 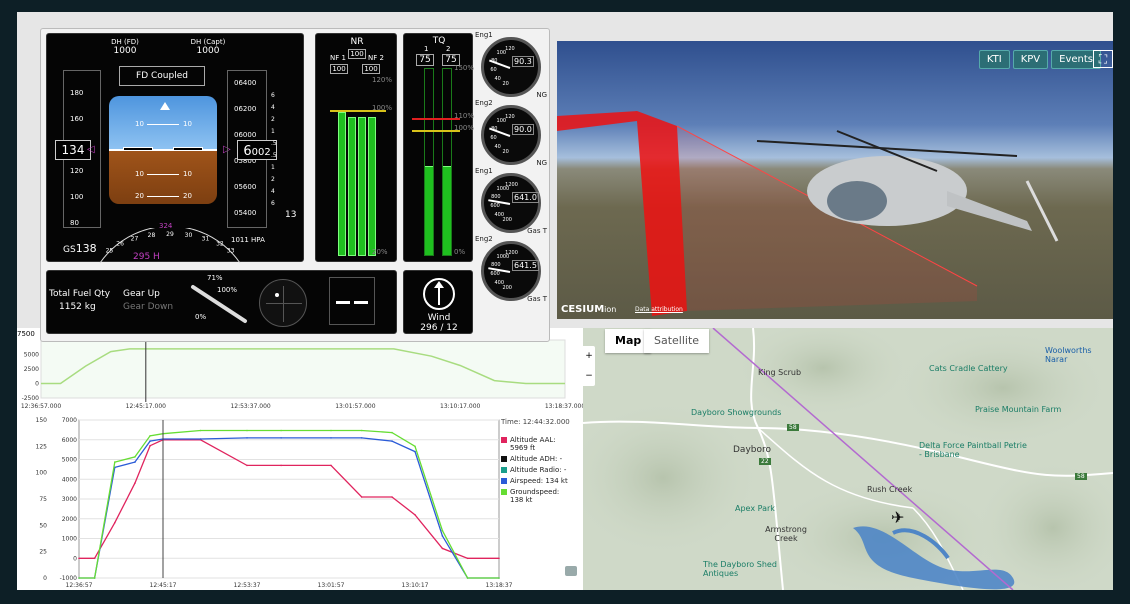 What do you see at coordinates (535, 422) in the screenshot?
I see `time-readout: Time: 12:44:32.000` at bounding box center [535, 422].